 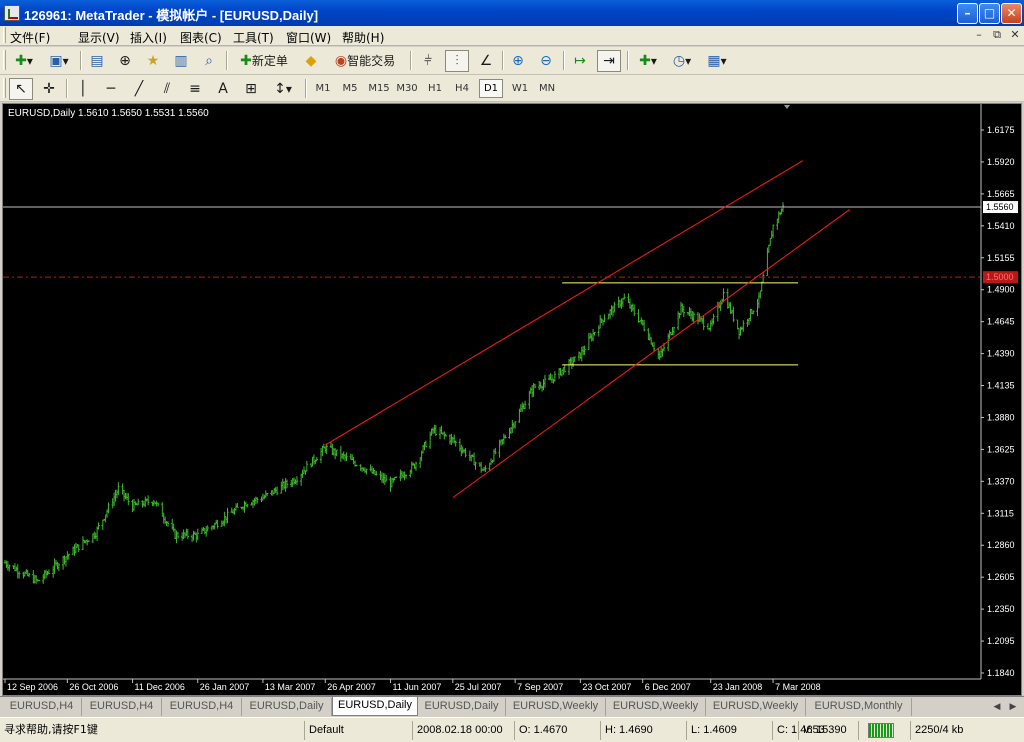 I want to click on strategy-tester-button: ⌕, so click(x=209, y=61).